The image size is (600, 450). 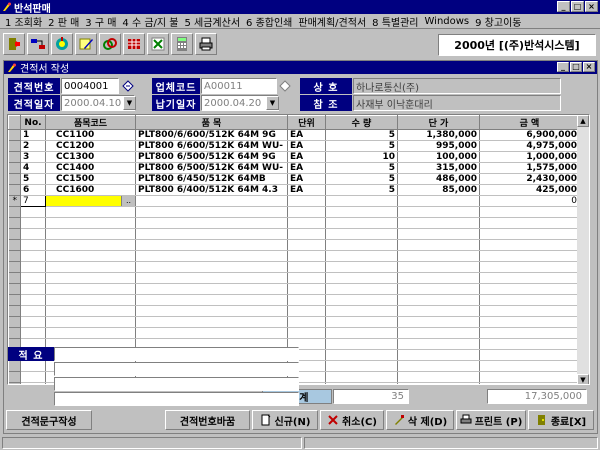 What do you see at coordinates (128, 201) in the screenshot?
I see `browse-button: ..` at bounding box center [128, 201].